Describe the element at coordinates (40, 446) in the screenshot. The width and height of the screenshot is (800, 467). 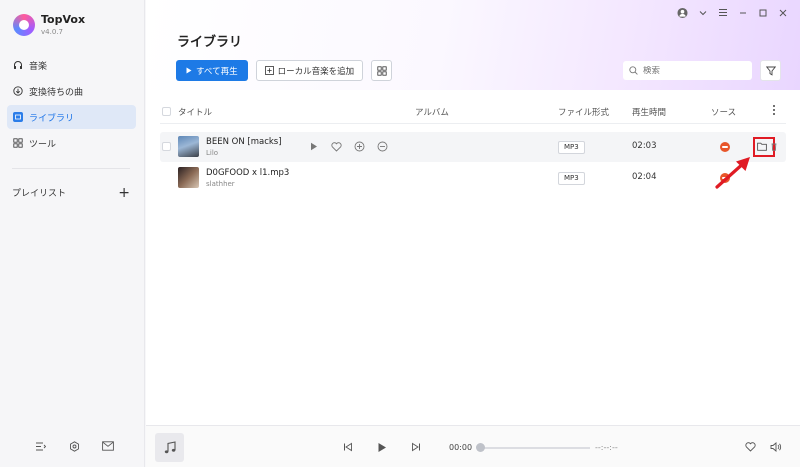
I see `list-settings-icon` at that location.